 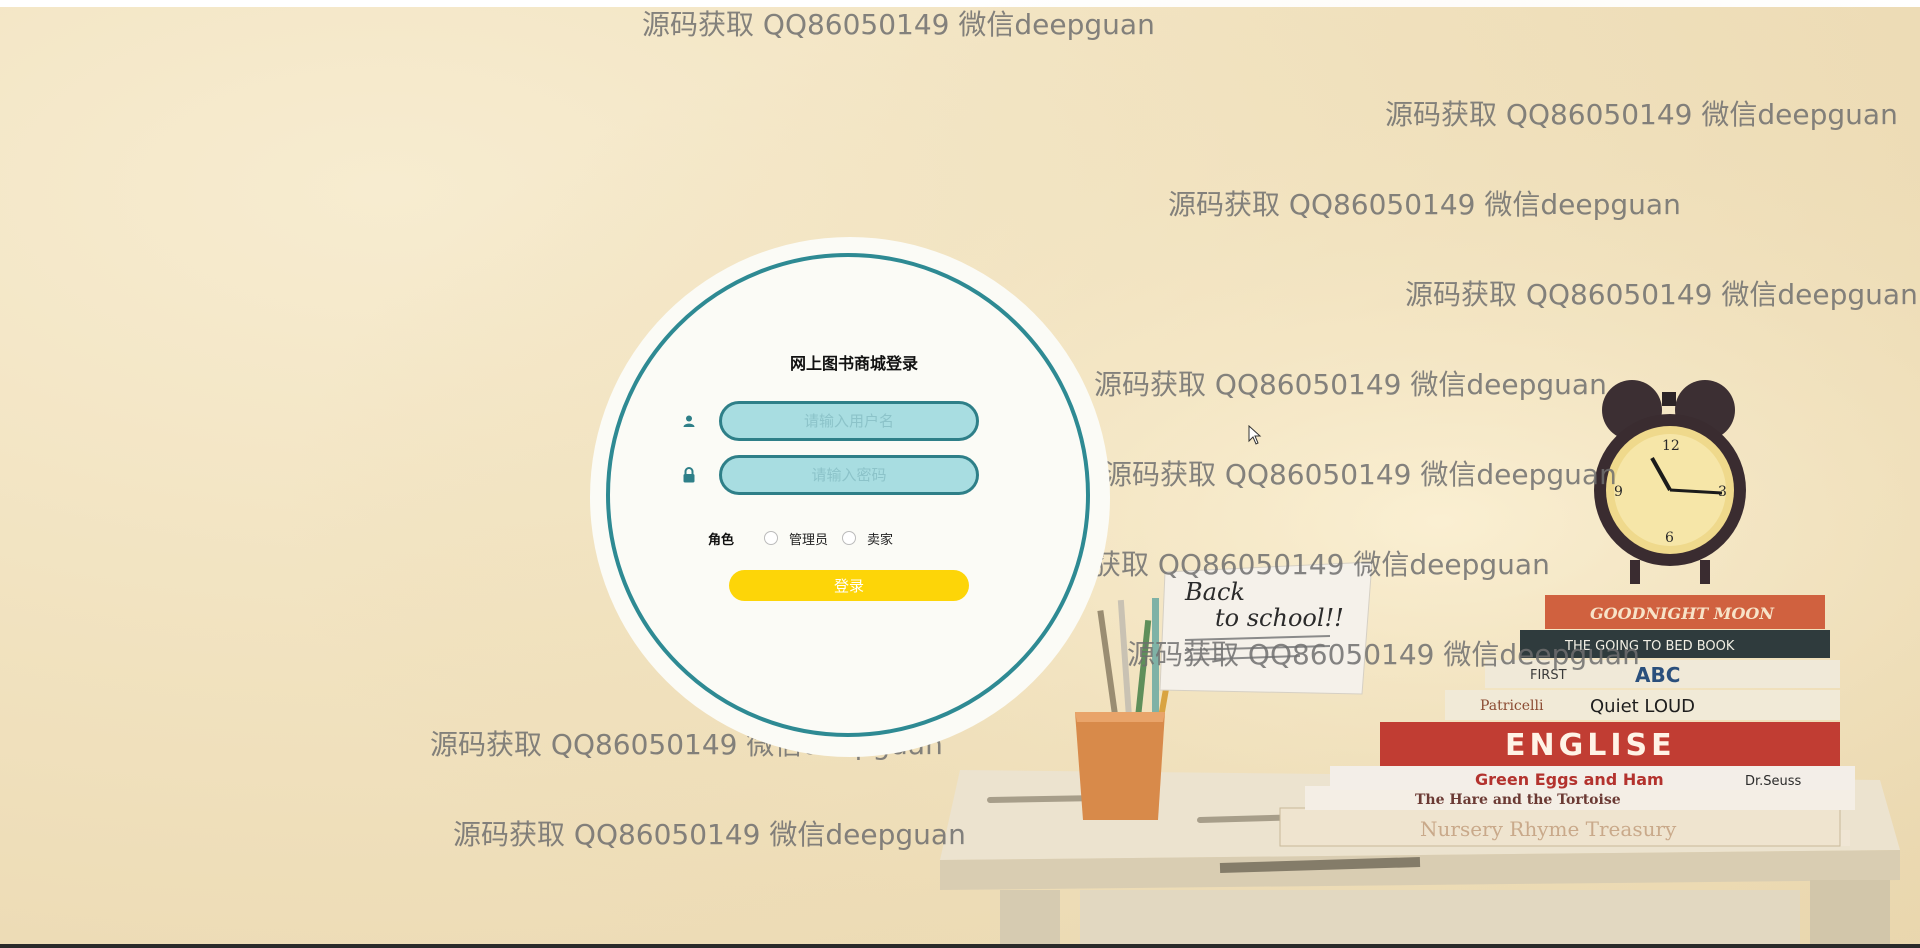 I want to click on login-panel, so click(x=848, y=495).